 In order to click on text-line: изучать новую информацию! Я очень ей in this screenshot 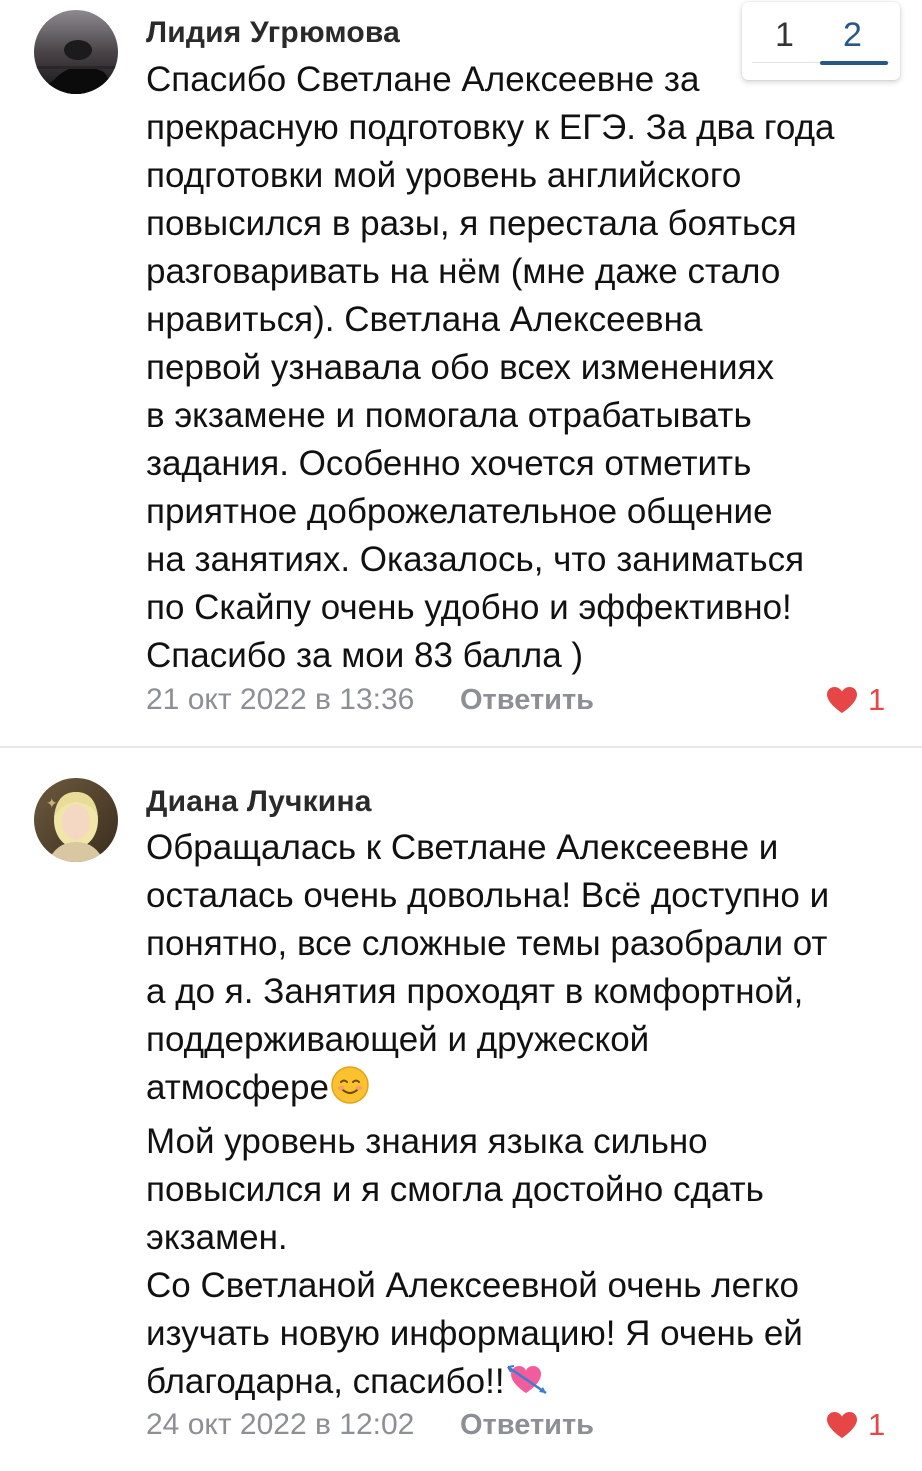, I will do `click(474, 1333)`.